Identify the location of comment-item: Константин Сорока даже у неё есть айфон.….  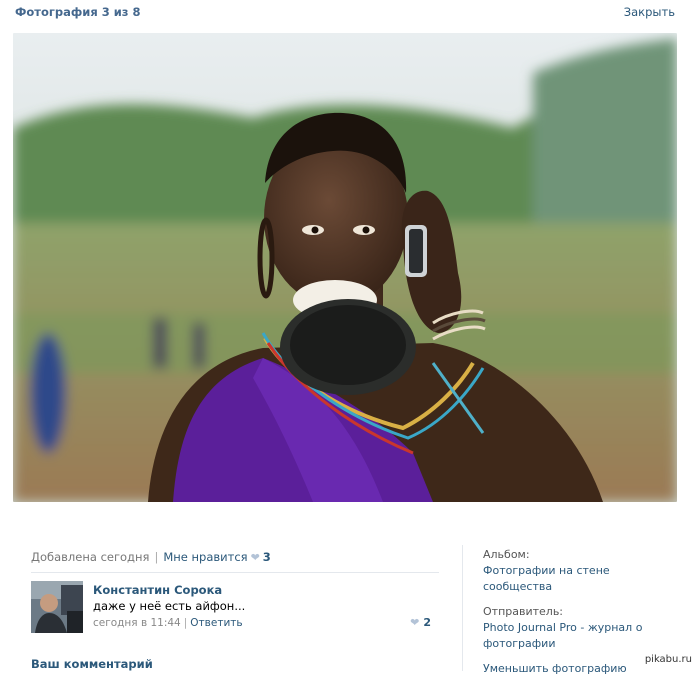
(236, 608).